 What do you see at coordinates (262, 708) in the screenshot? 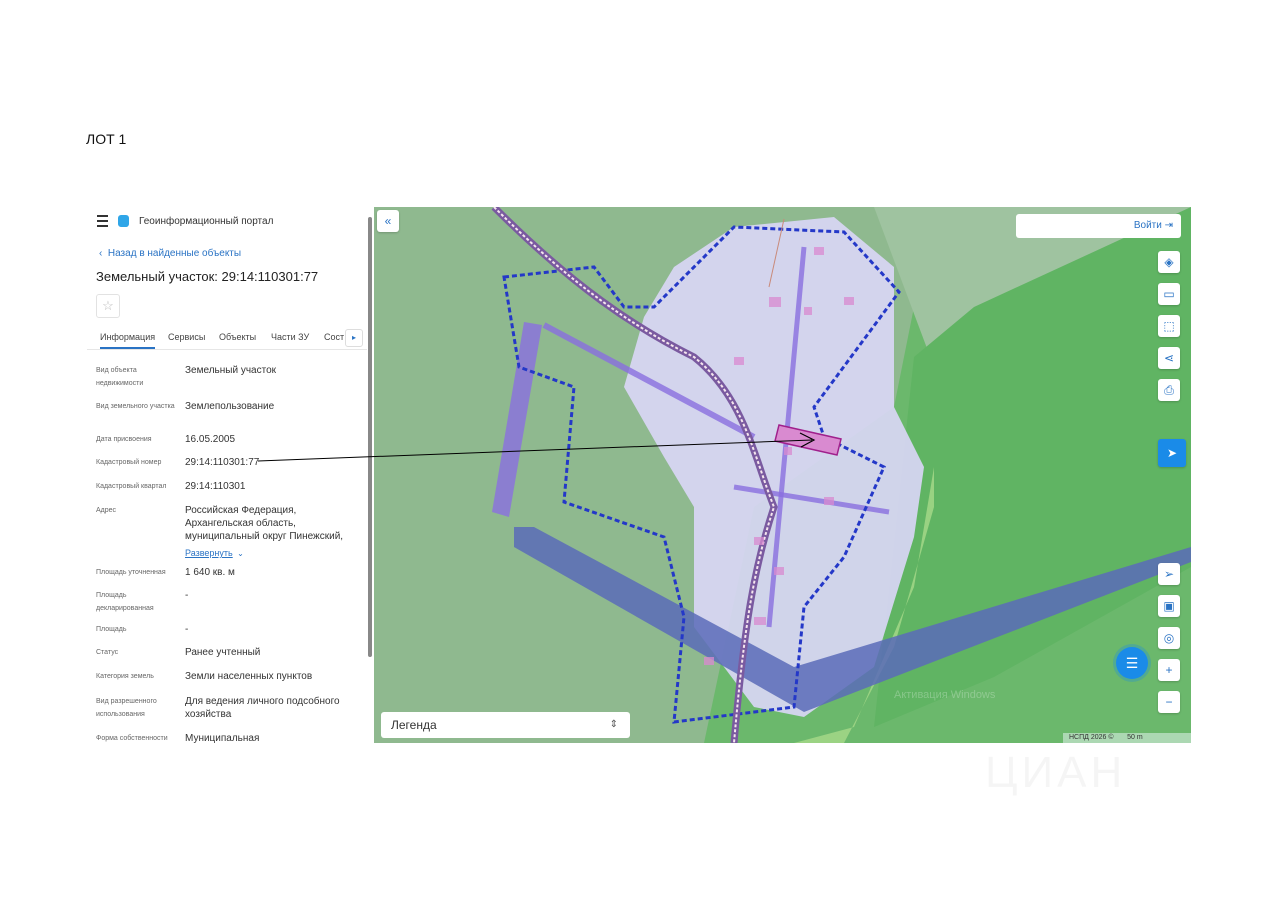
I see `field-value: Для ведения личного подсобного хозяйства` at bounding box center [262, 708].